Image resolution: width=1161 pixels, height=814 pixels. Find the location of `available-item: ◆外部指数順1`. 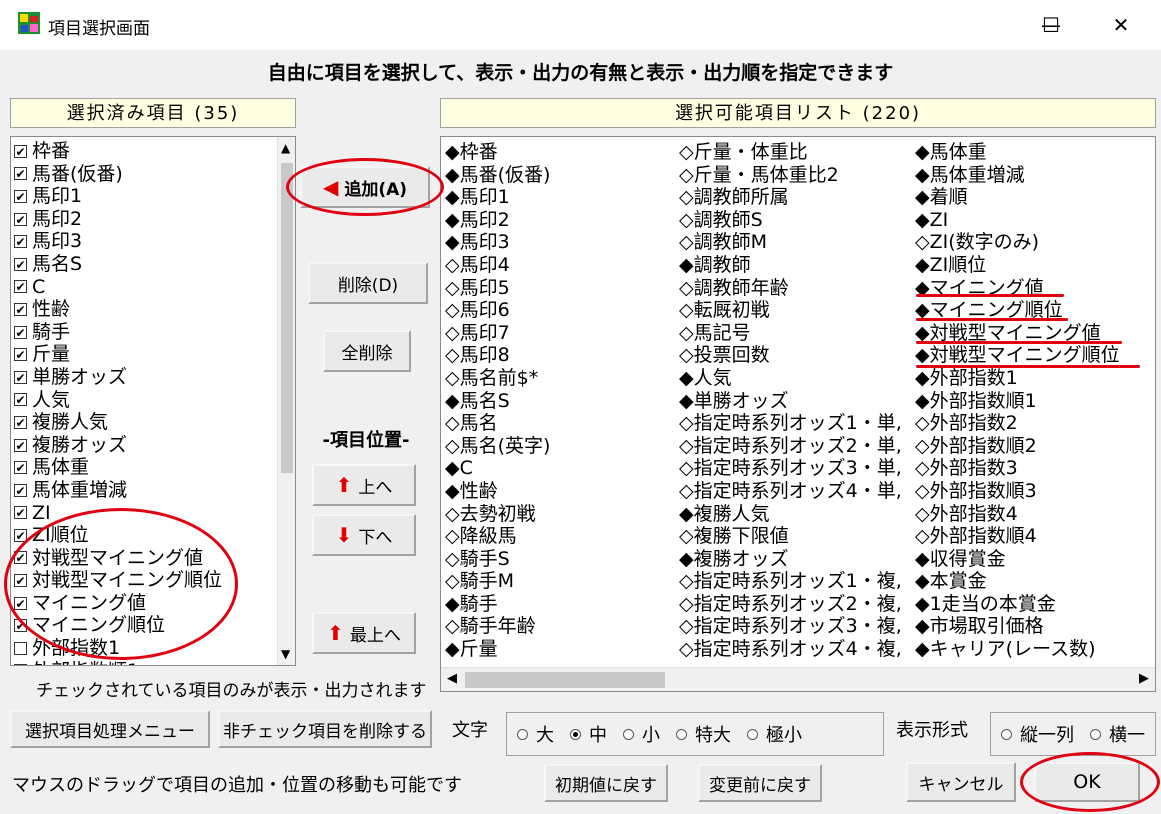

available-item: ◆外部指数順1 is located at coordinates (1034, 401).